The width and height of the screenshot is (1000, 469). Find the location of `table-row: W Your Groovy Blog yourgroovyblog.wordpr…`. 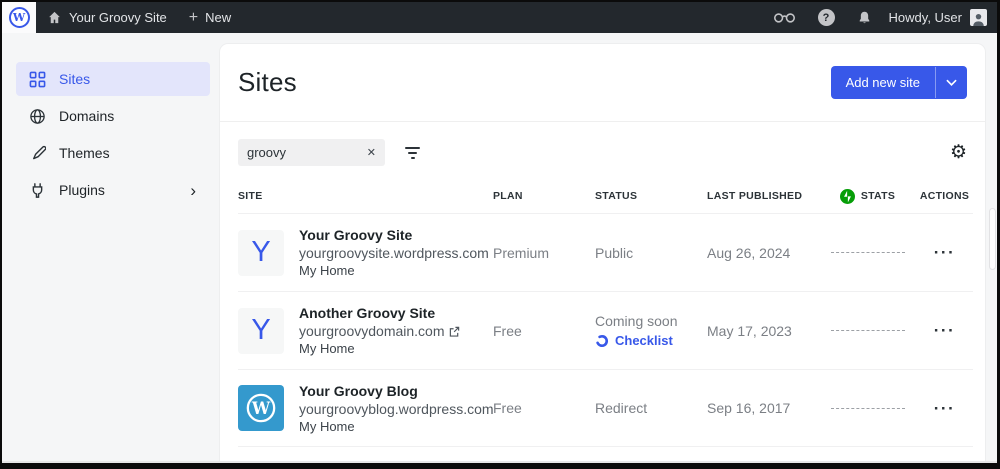

table-row: W Your Groovy Blog yourgroovyblog.wordpr… is located at coordinates (605, 408).